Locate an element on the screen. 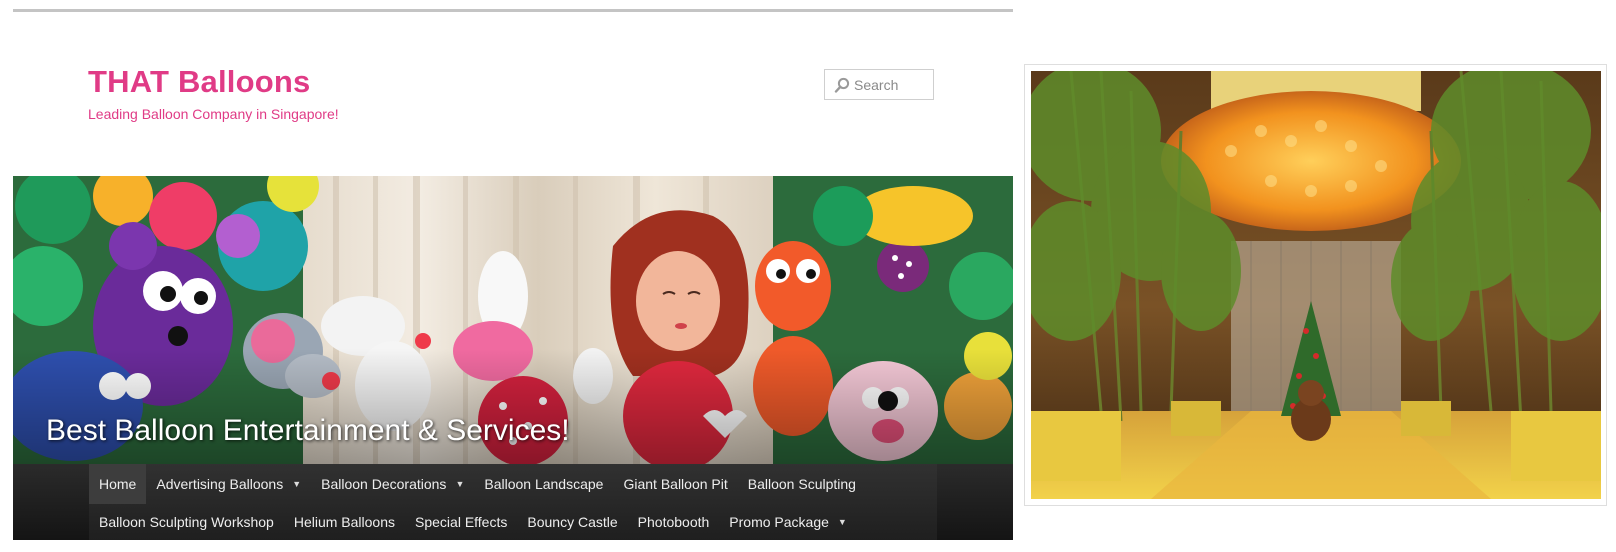  nav-item-label: Balloon Landscape is located at coordinates (544, 484).